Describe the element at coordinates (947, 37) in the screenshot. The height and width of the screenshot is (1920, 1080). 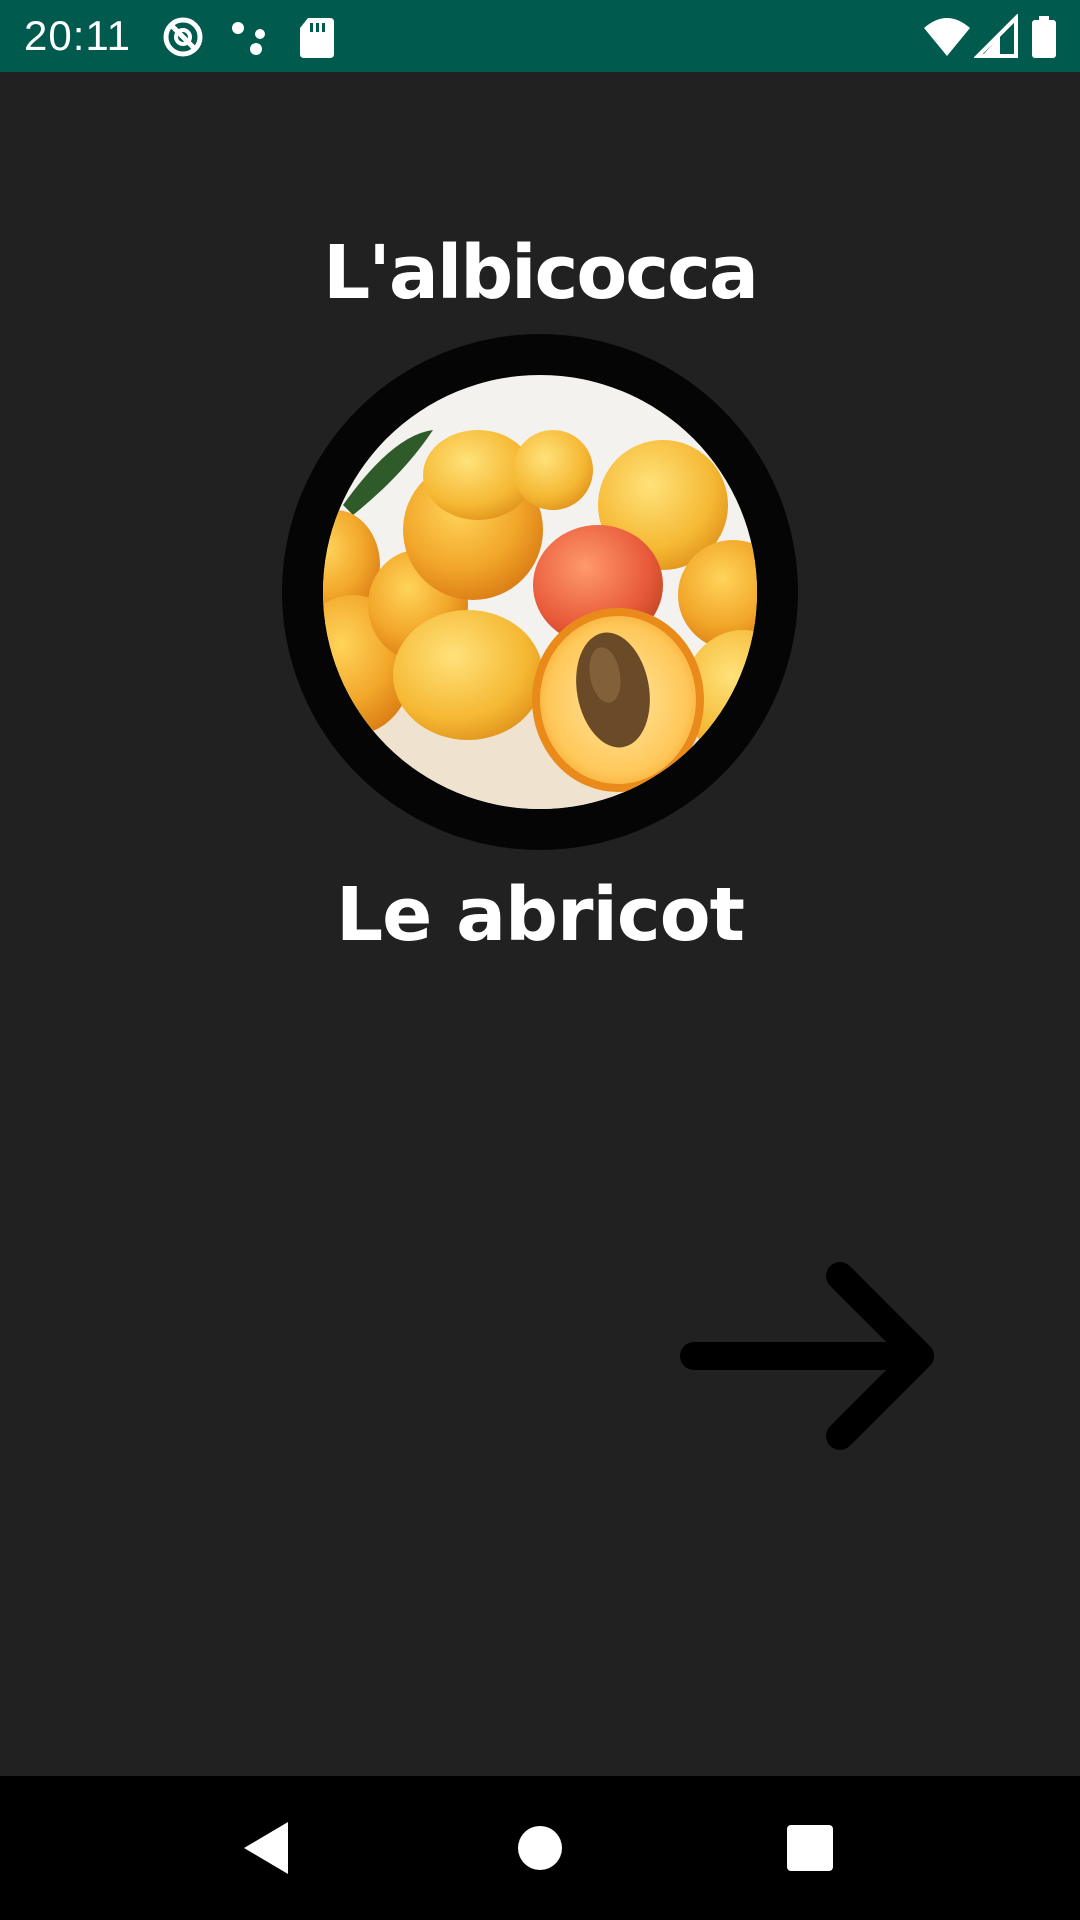
I see `wifi-icon` at that location.